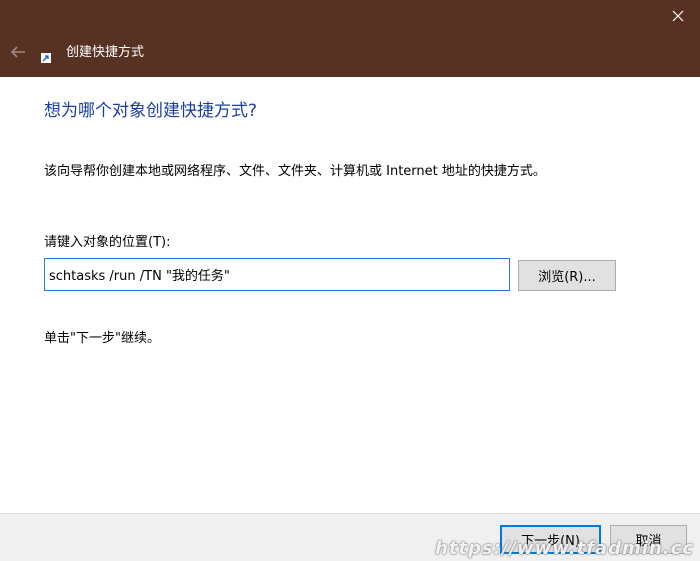 This screenshot has width=700, height=561. Describe the element at coordinates (151, 111) in the screenshot. I see `page-heading: 想为哪个对象创建快捷方式?` at that location.